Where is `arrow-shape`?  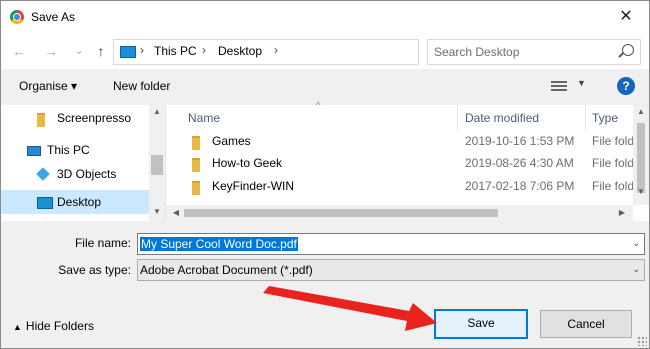
arrow-shape is located at coordinates (350, 308).